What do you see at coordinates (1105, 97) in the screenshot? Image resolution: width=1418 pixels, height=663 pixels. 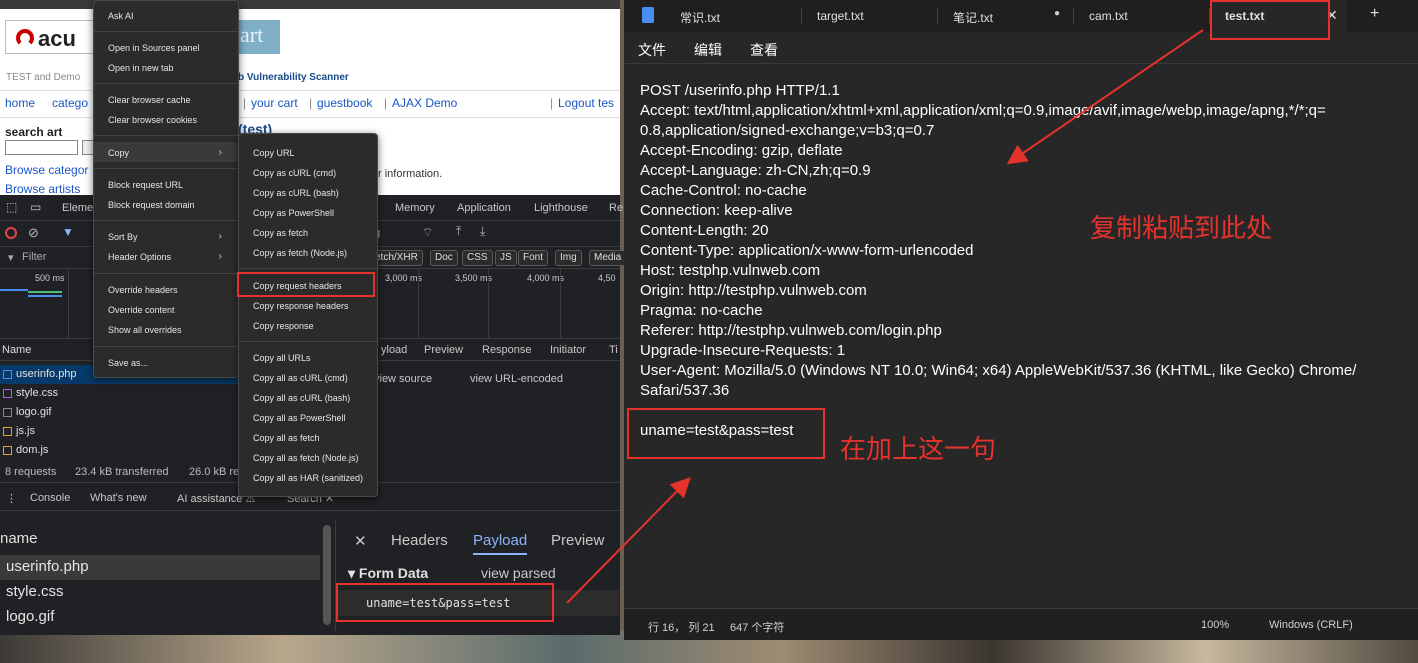 I see `arrow-to-text` at bounding box center [1105, 97].